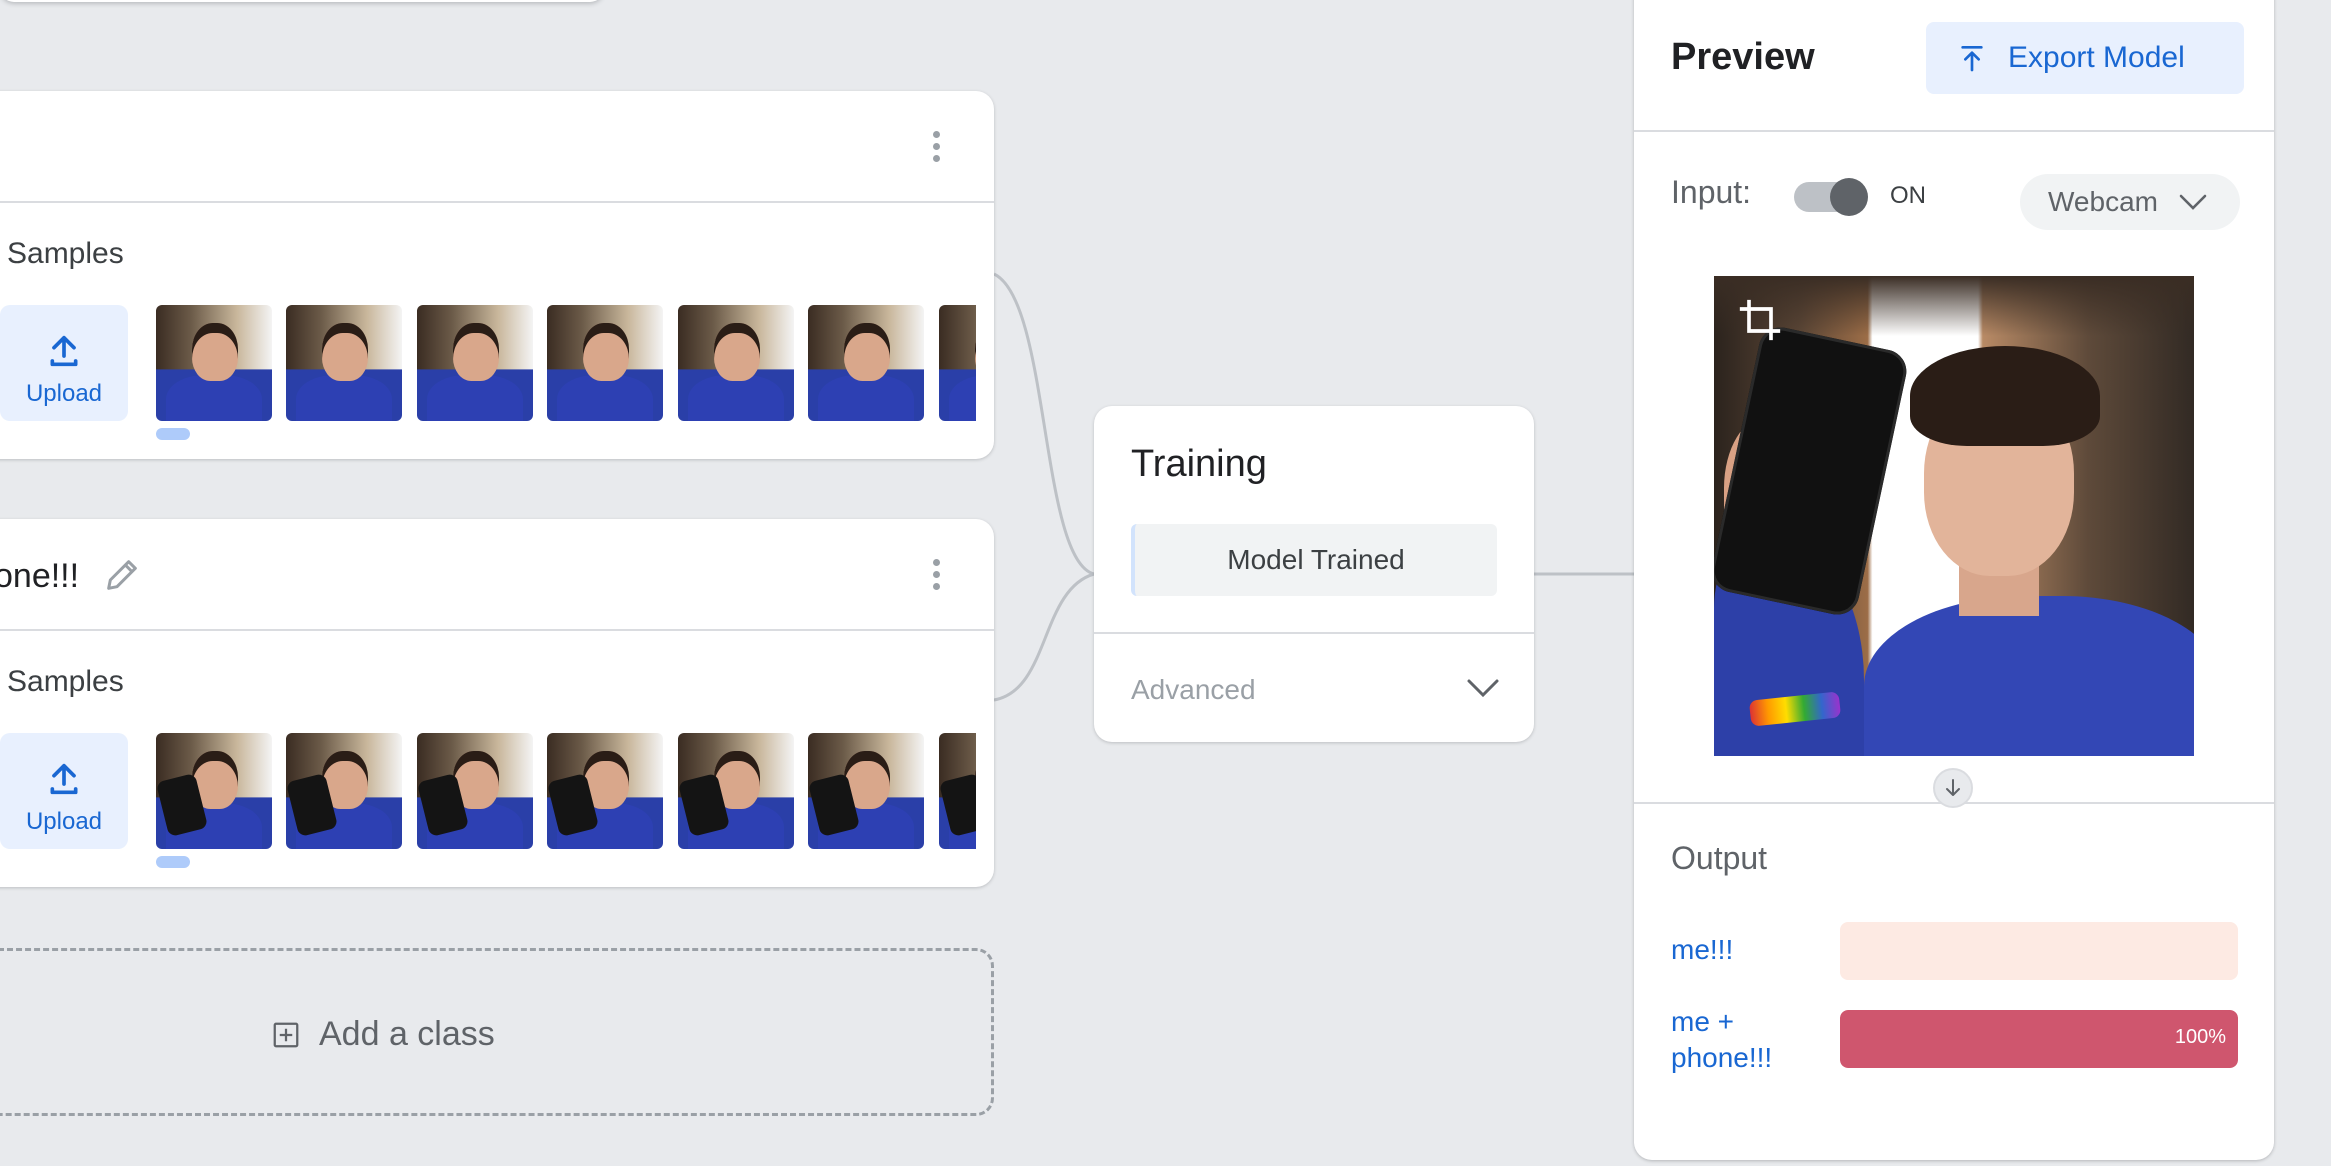 Image resolution: width=2331 pixels, height=1166 pixels. I want to click on output-class-label: me + phone!!!, so click(1722, 1039).